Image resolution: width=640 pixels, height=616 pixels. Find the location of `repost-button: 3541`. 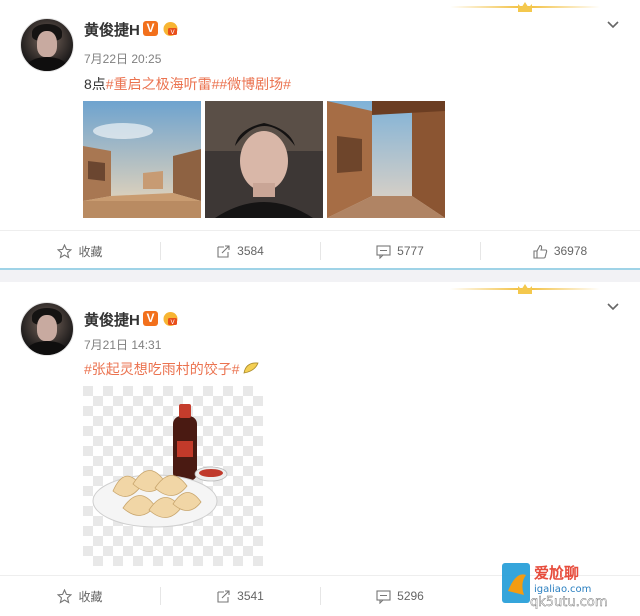

repost-button: 3541 is located at coordinates (240, 596).